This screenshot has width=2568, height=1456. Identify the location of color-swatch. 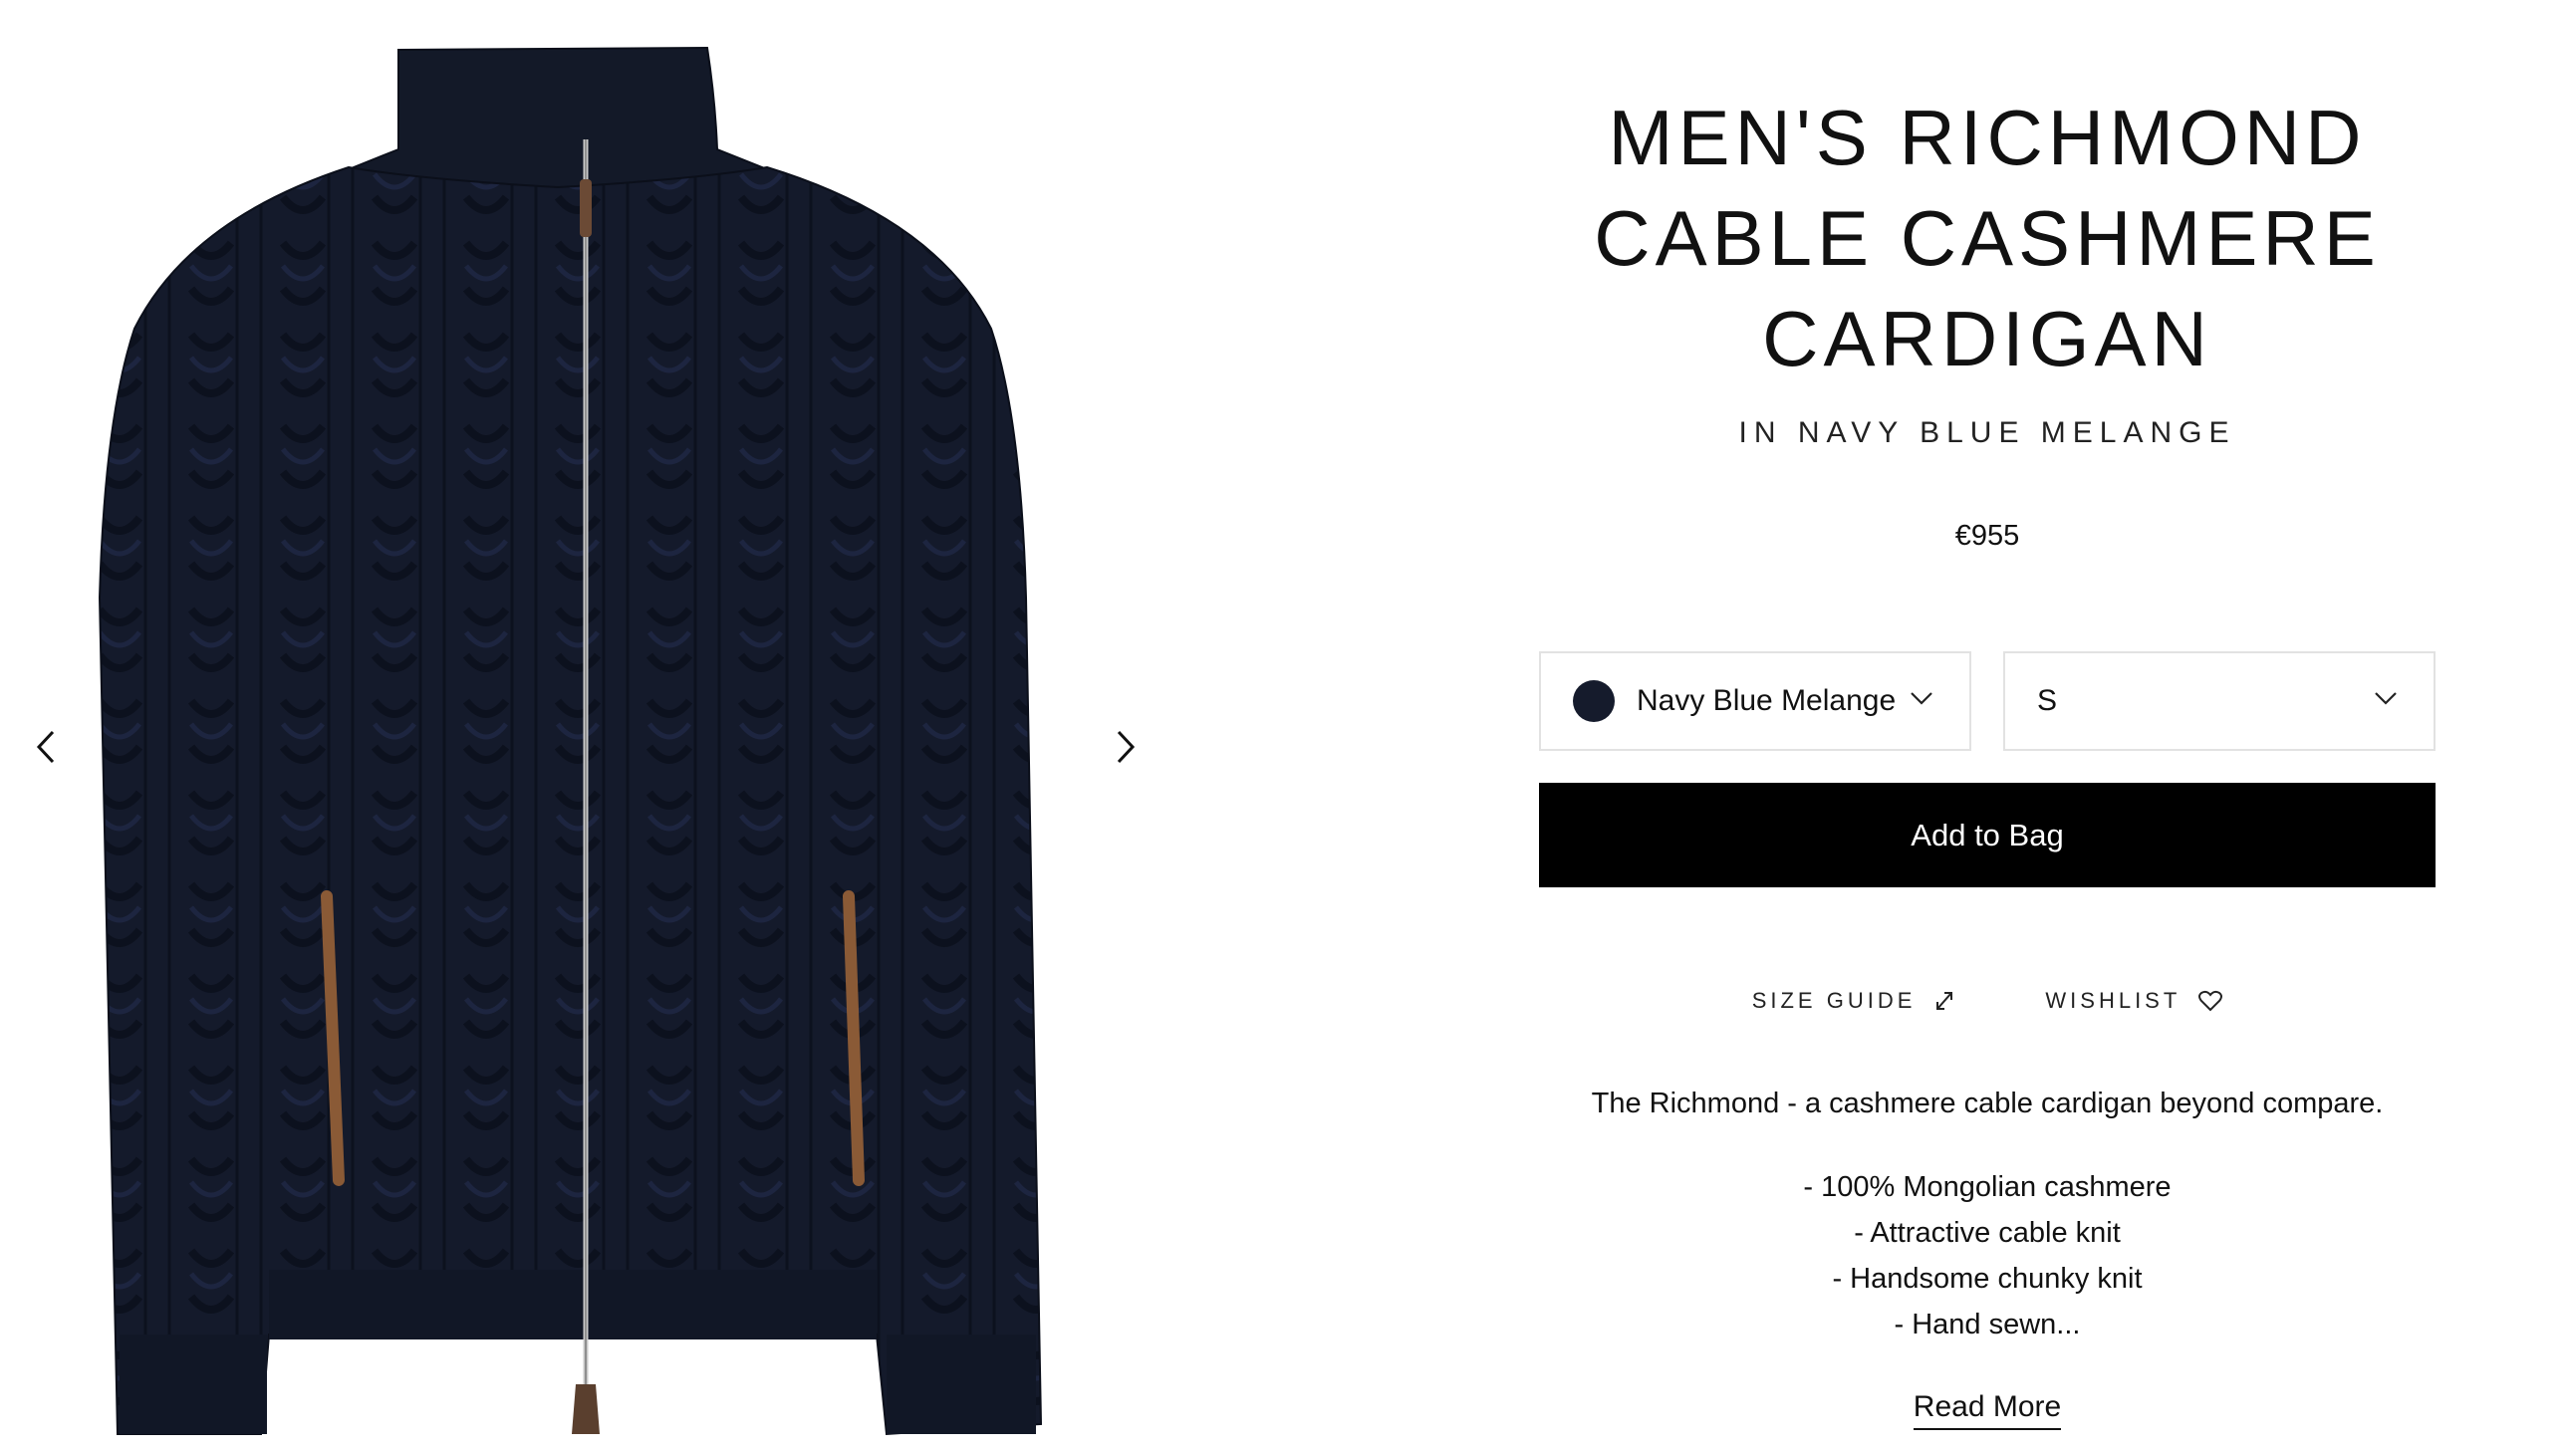
(1594, 701).